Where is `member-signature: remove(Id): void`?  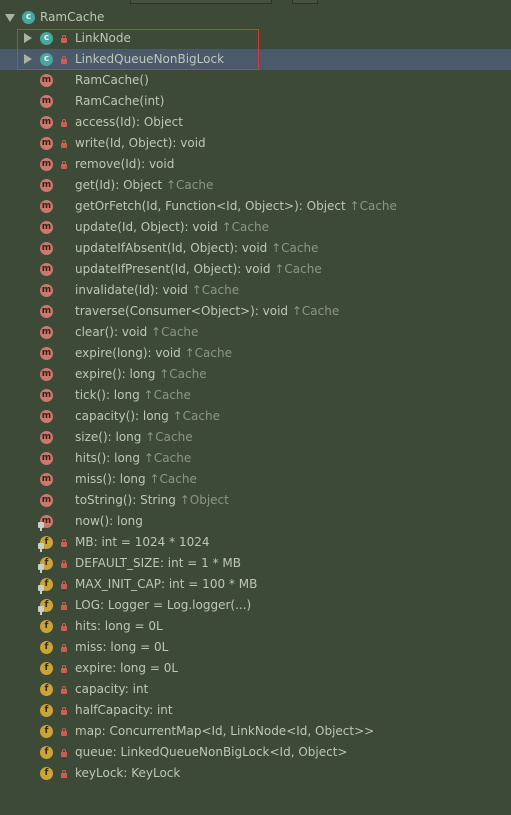
member-signature: remove(Id): void is located at coordinates (125, 164).